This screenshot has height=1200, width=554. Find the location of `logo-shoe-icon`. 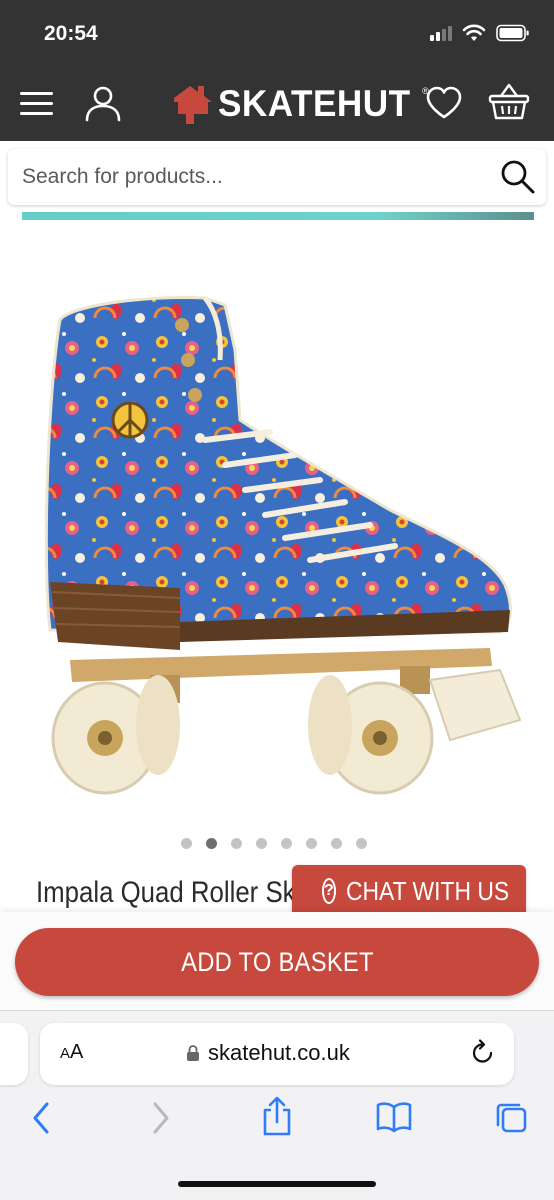

logo-shoe-icon is located at coordinates (193, 105).